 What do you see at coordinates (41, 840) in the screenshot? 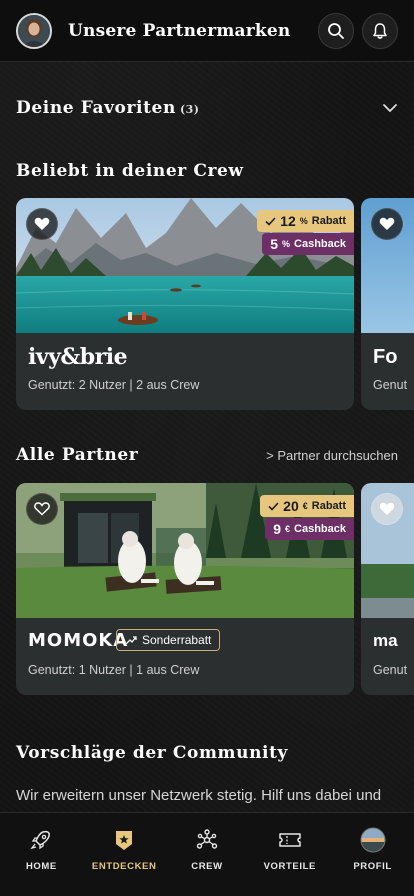
I see `rocket-icon` at bounding box center [41, 840].